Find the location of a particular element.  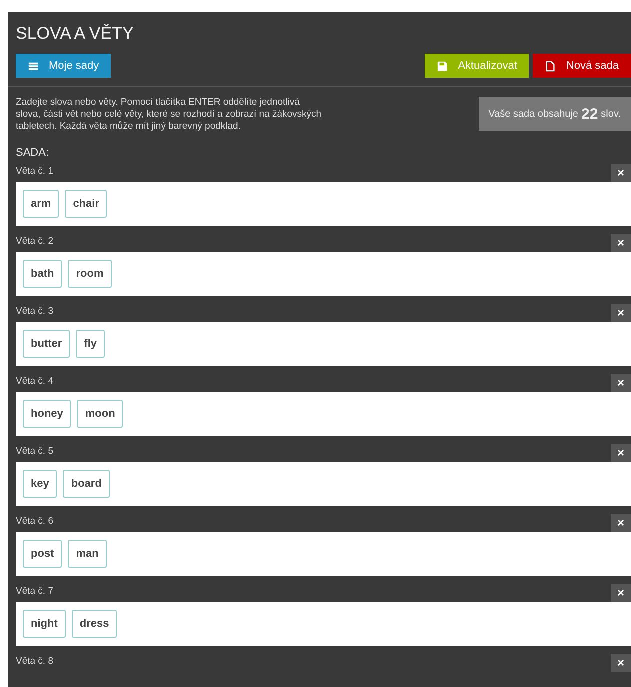

word-count-box: Vaše sada obsahuje 22 slov. is located at coordinates (554, 114).